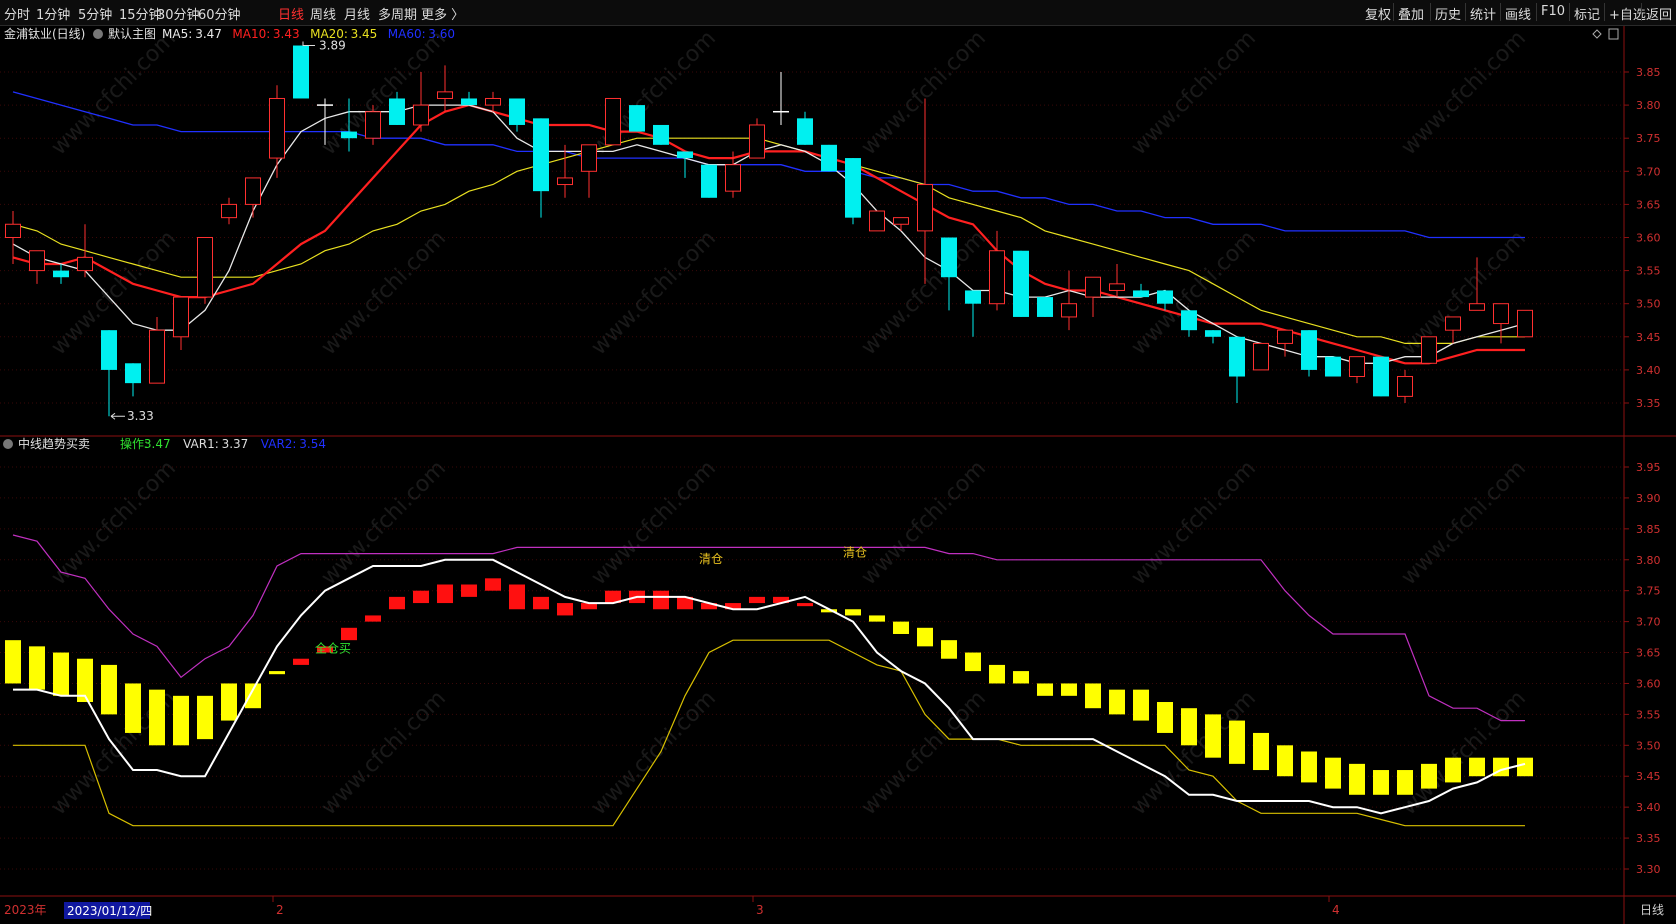 This screenshot has height=924, width=1676. I want to click on period-tab-2: 5分钟, so click(95, 13).